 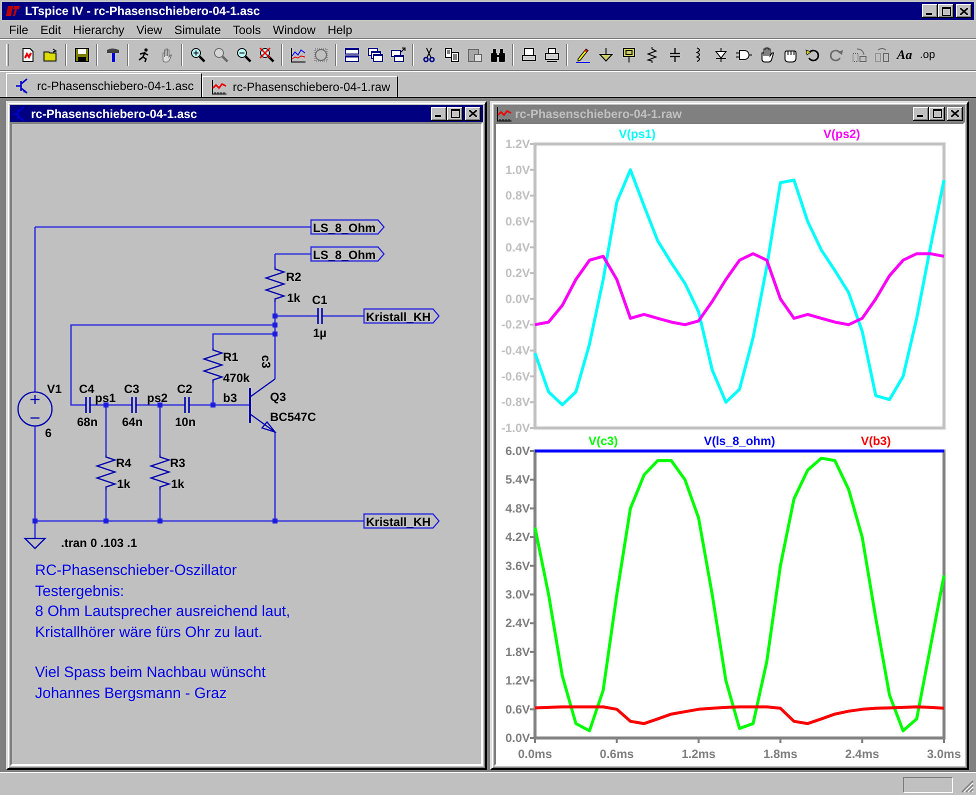 I want to click on y-tick-label: -0.6V, so click(x=515, y=376).